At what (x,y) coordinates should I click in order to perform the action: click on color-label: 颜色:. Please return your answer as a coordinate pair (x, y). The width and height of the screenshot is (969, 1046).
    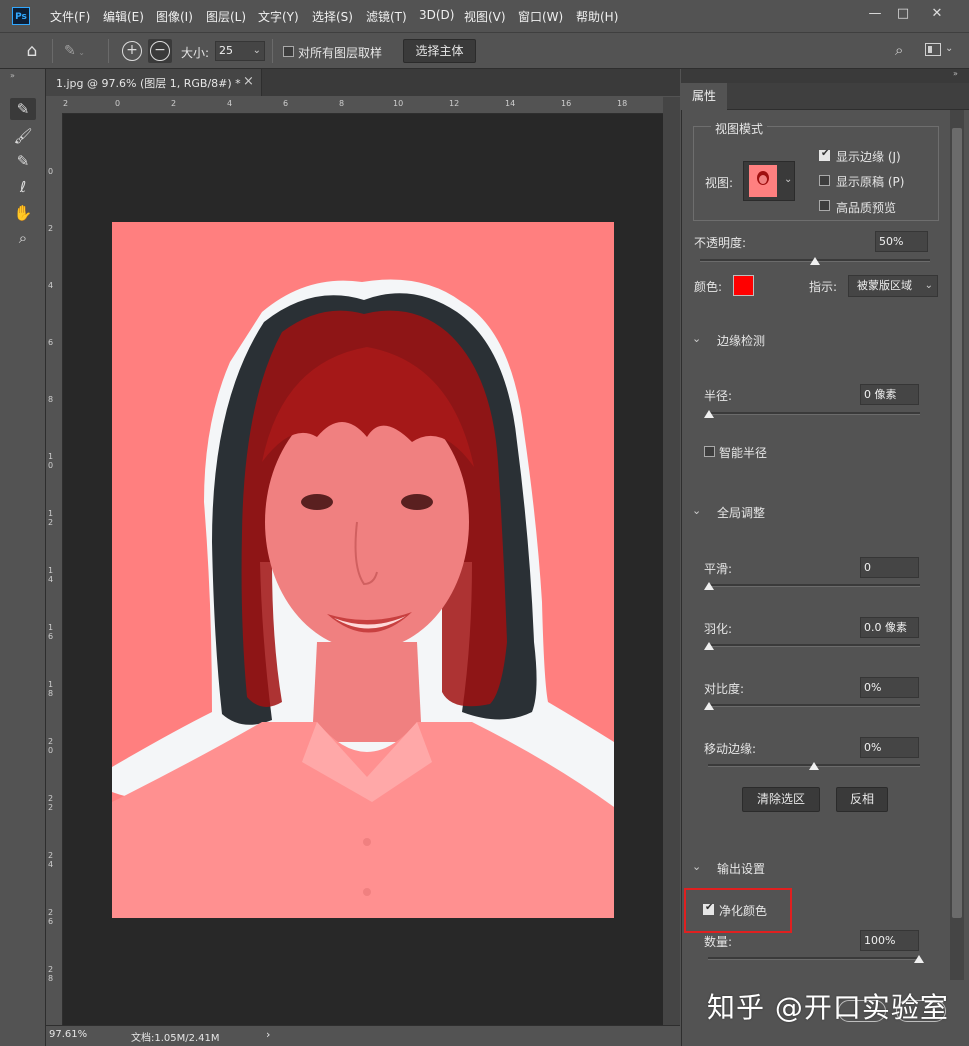
    Looking at the image, I should click on (708, 287).